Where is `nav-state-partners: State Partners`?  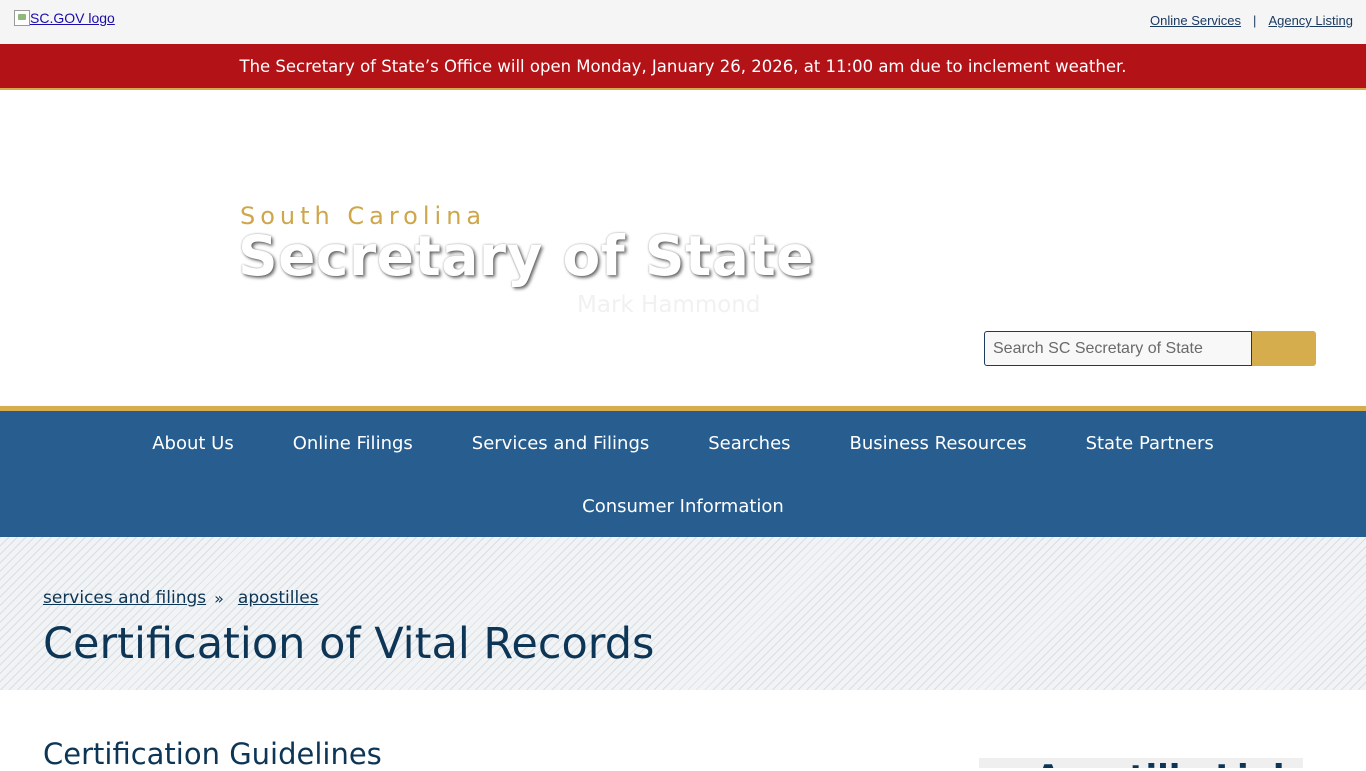 nav-state-partners: State Partners is located at coordinates (1149, 443).